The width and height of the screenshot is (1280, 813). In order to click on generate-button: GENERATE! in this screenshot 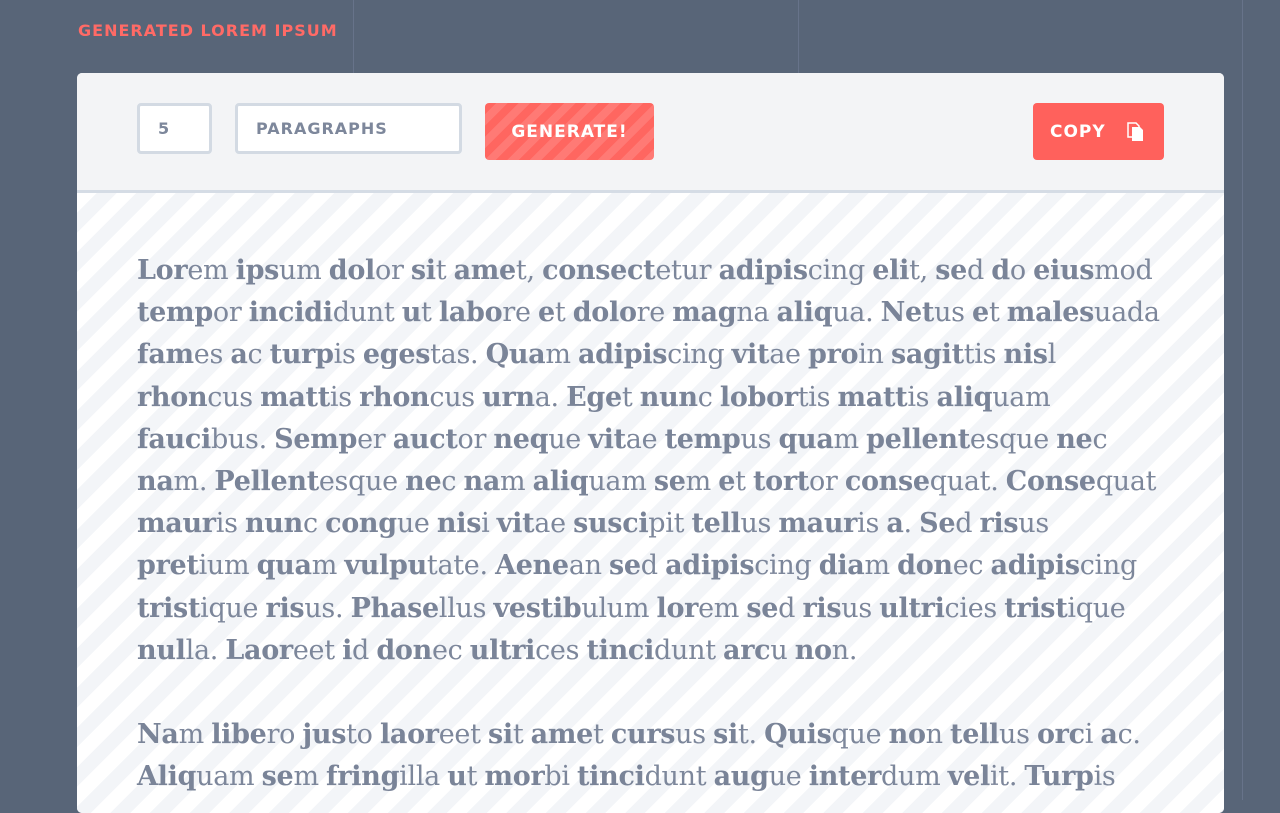, I will do `click(569, 131)`.